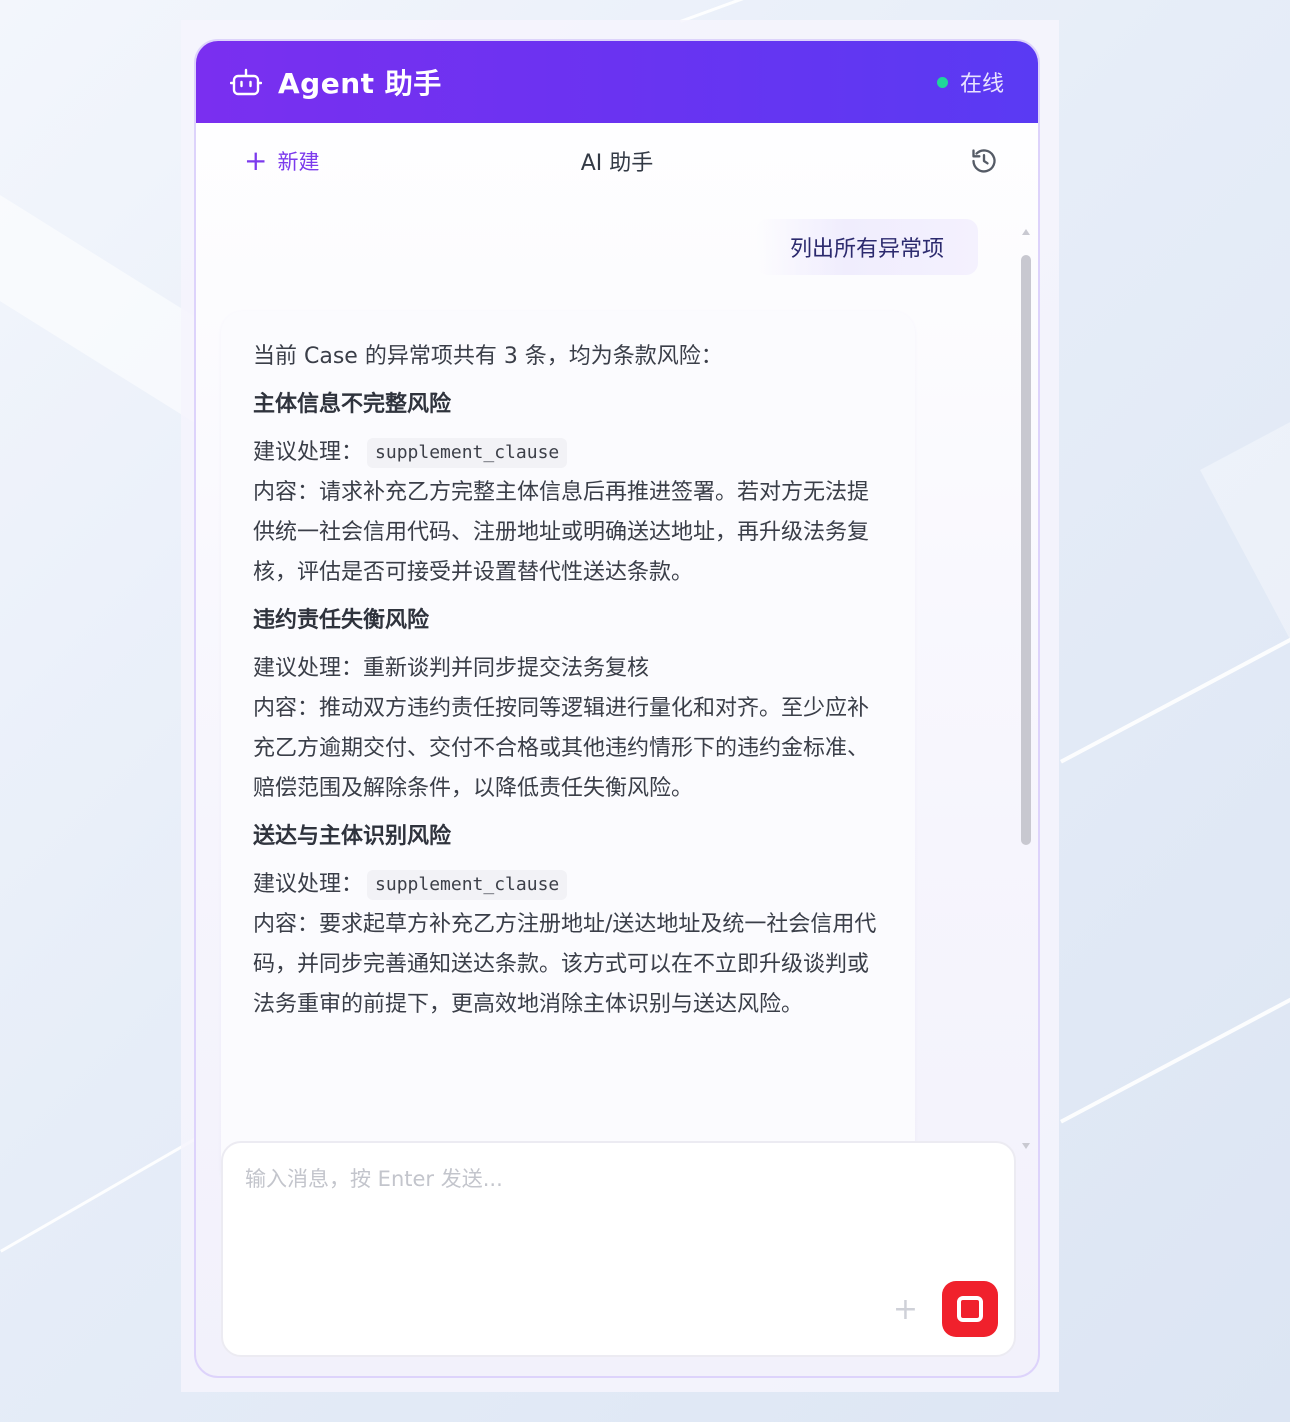  Describe the element at coordinates (352, 836) in the screenshot. I see `anomaly-title: 送达与主体识别风险` at that location.